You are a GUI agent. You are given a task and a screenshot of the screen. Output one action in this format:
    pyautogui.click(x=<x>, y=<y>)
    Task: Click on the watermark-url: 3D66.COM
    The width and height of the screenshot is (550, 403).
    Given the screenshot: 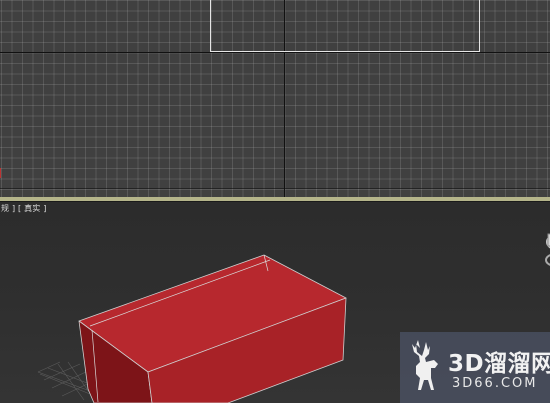 What is the action you would take?
    pyautogui.click(x=495, y=383)
    